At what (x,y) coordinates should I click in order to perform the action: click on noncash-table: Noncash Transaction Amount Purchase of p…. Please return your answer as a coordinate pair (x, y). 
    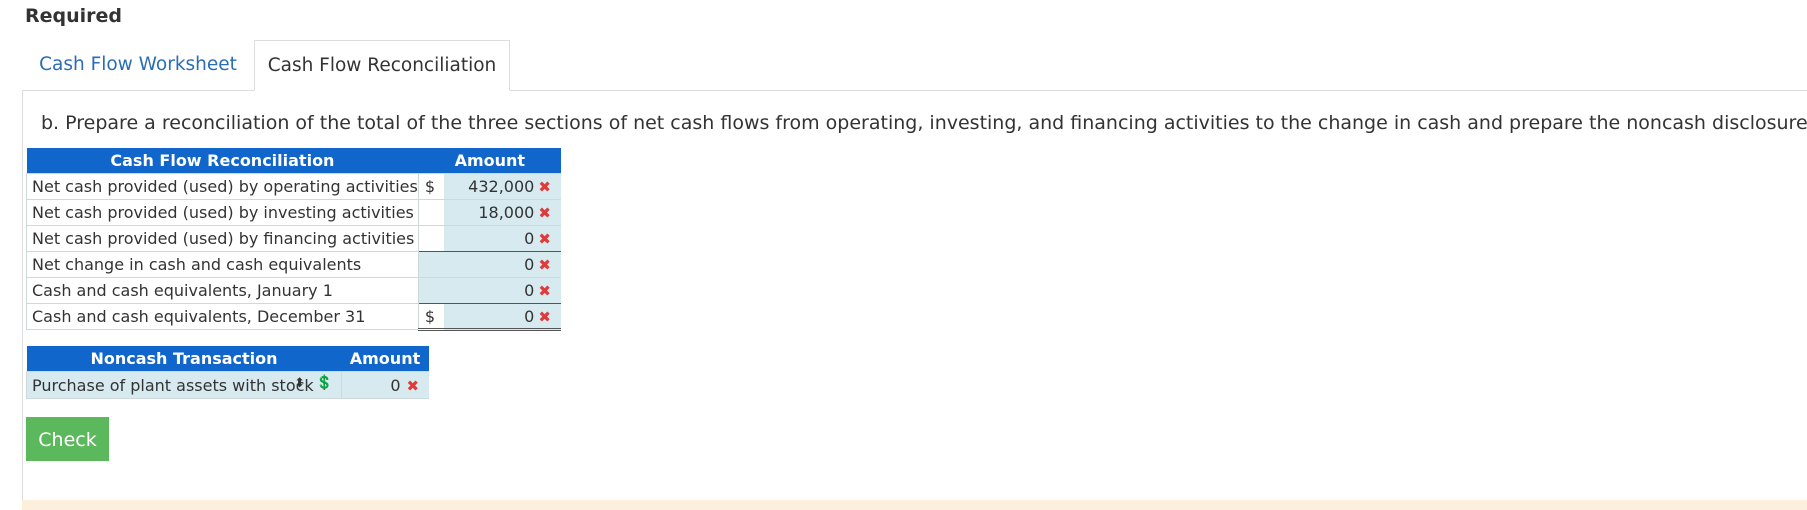
    Looking at the image, I should click on (227, 372).